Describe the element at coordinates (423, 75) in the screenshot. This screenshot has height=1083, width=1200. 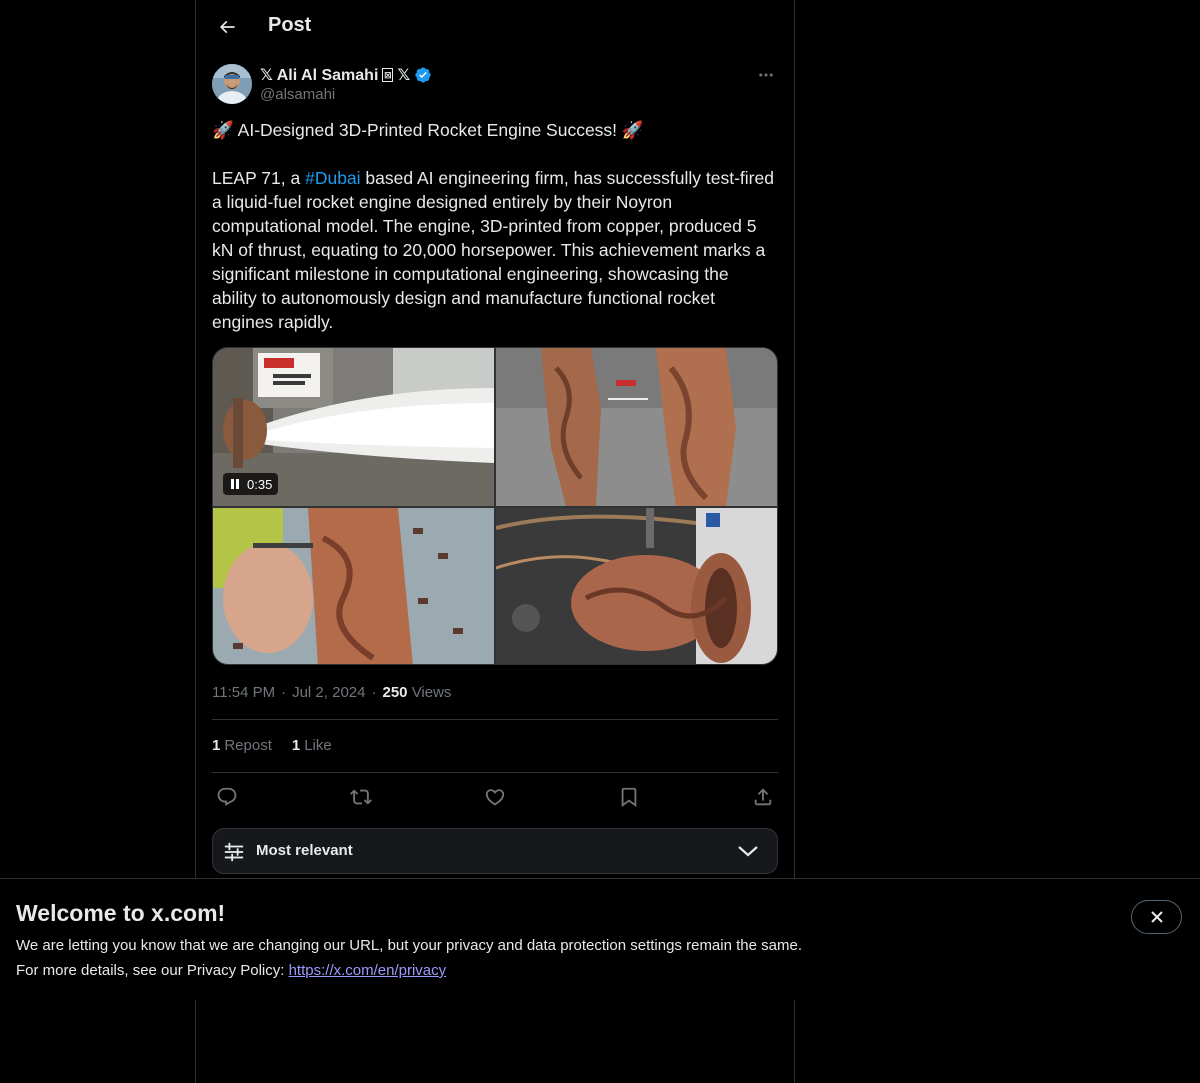
I see `verified-badge-icon` at that location.